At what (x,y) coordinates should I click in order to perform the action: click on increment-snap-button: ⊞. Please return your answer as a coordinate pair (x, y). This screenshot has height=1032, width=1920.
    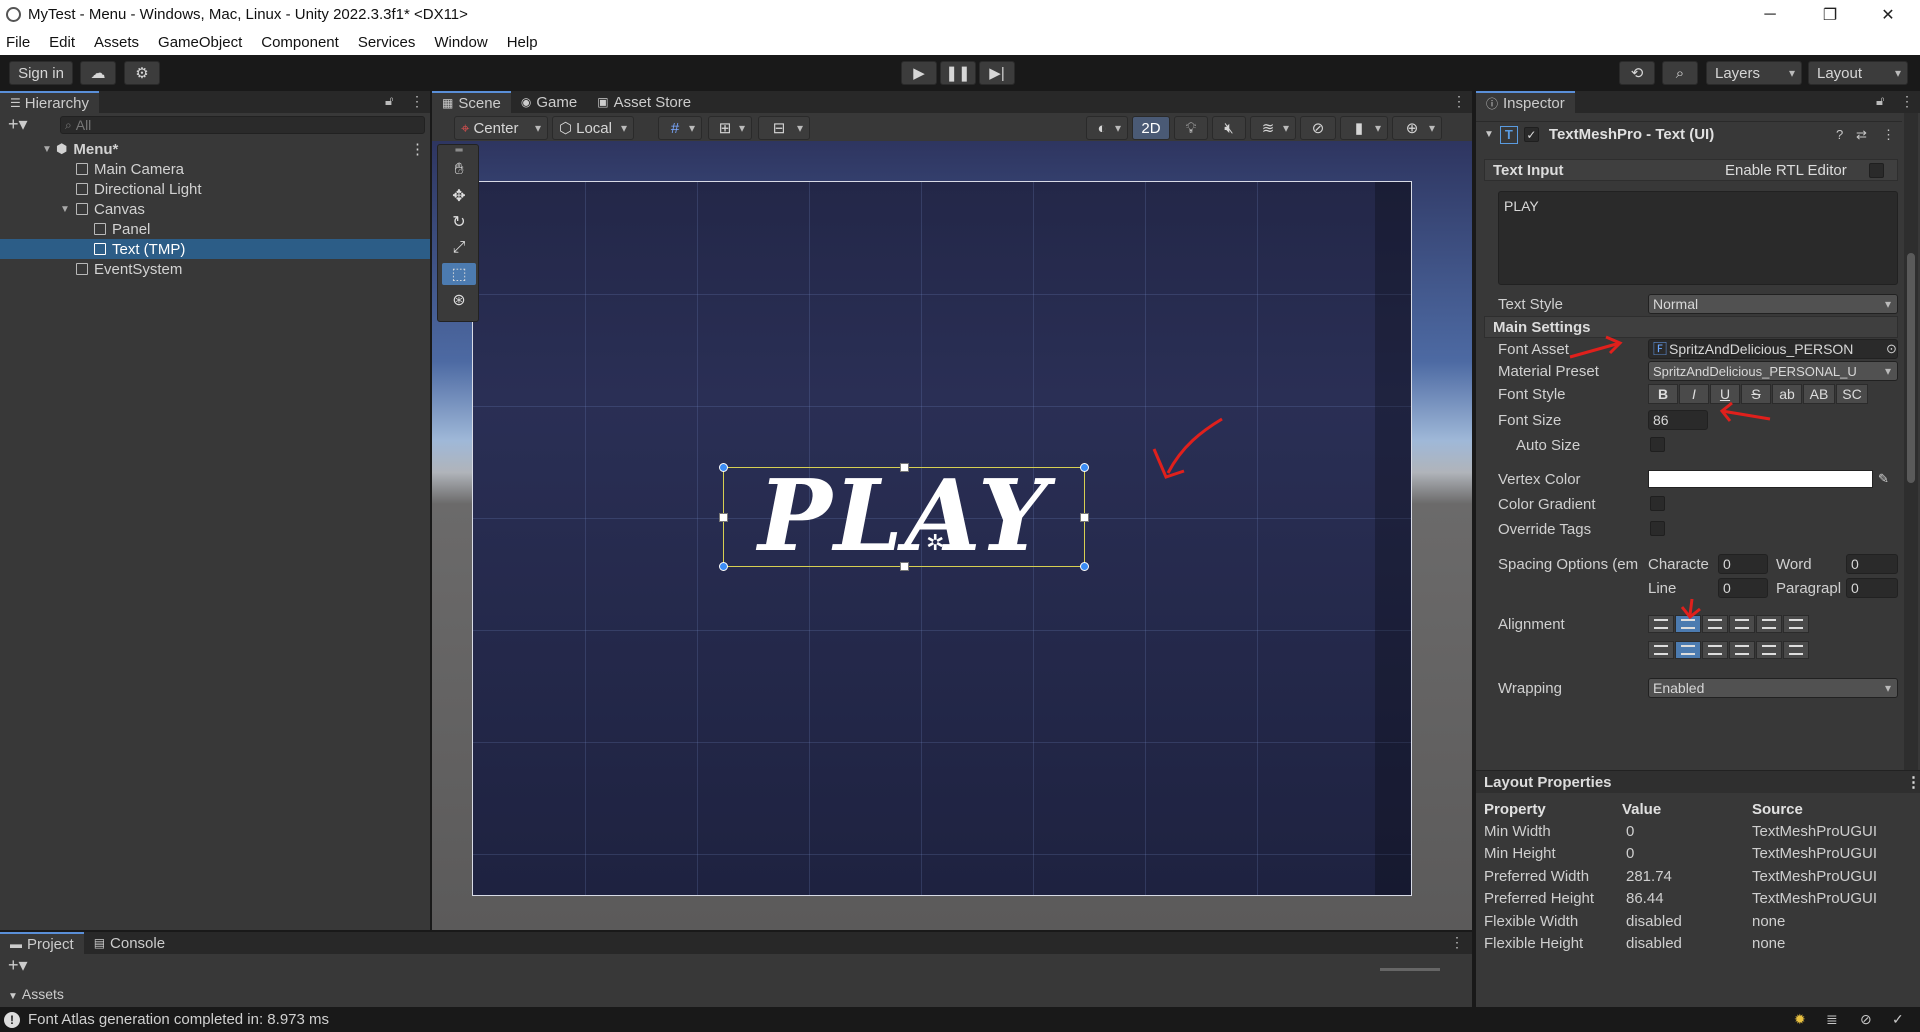
    Looking at the image, I should click on (730, 128).